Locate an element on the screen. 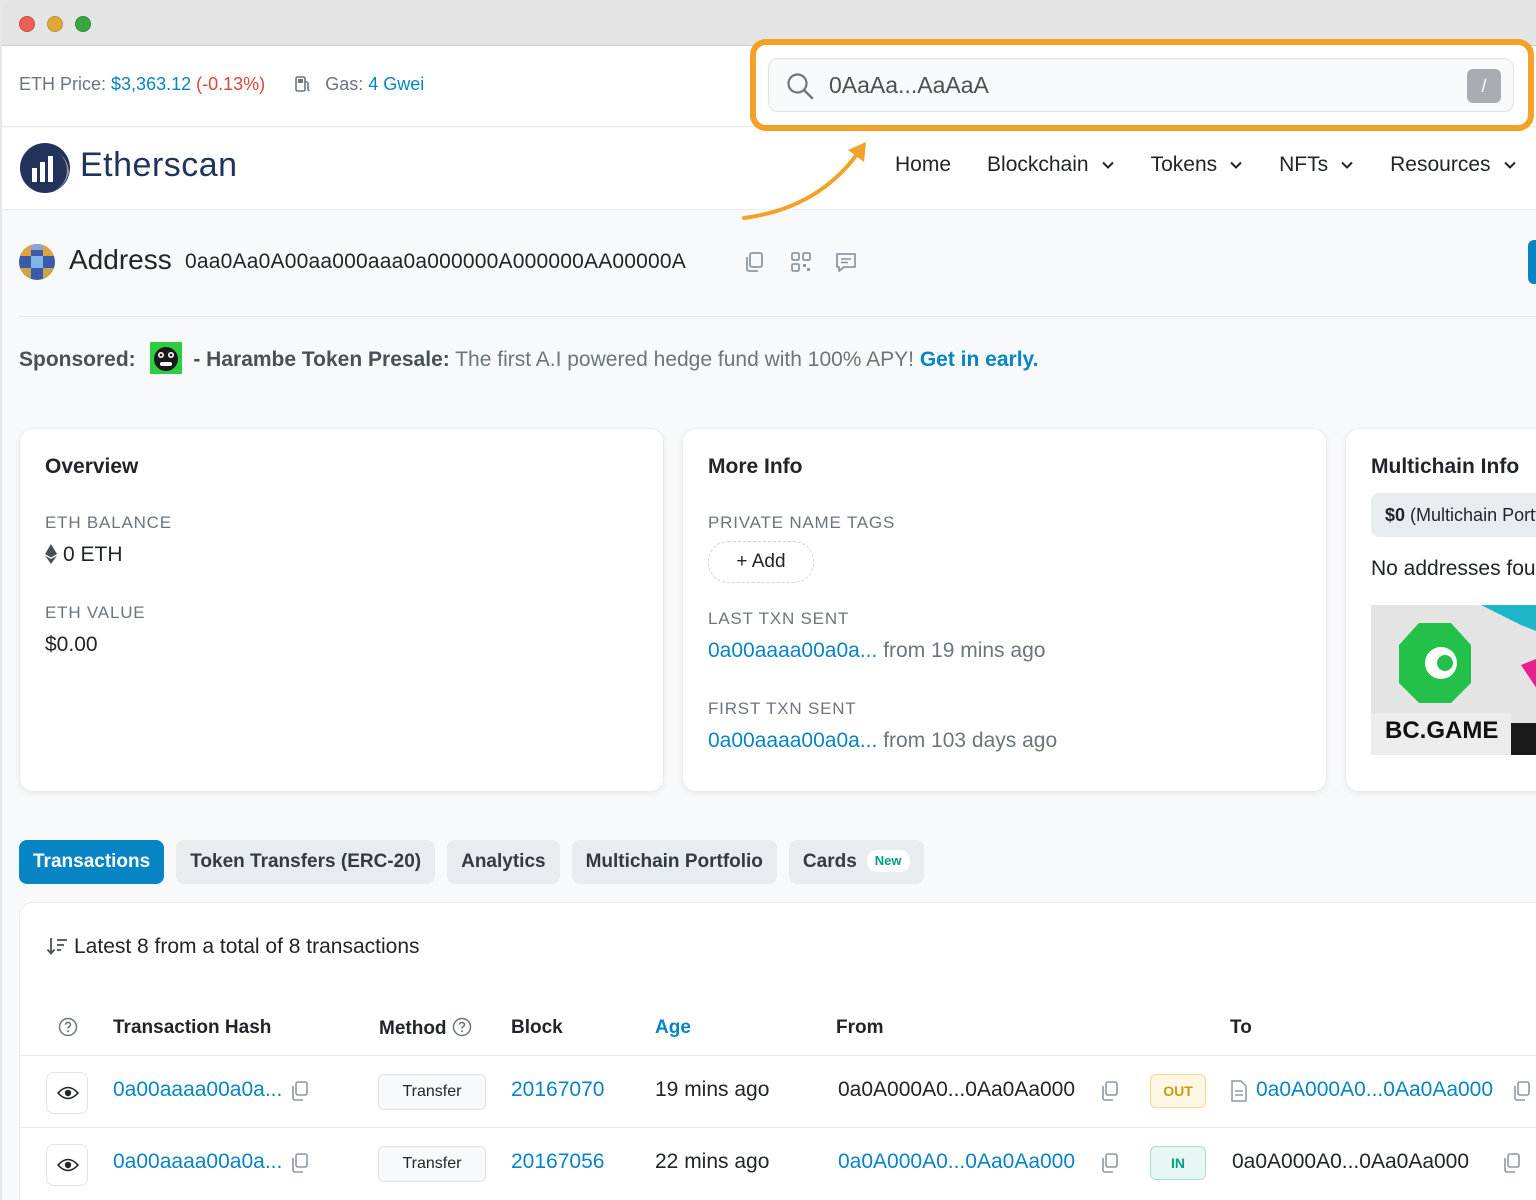 The height and width of the screenshot is (1200, 1536). last-txn-label: LAST TXN SENT is located at coordinates (779, 618).